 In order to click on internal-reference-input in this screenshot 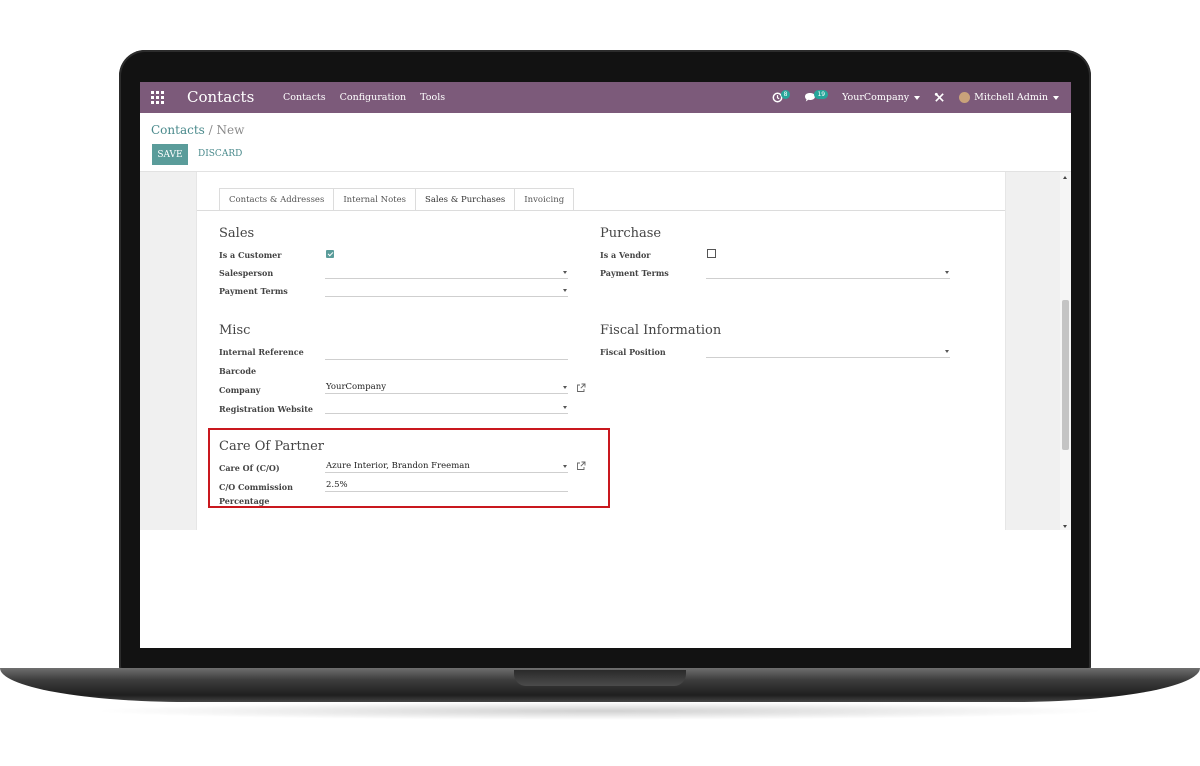, I will do `click(446, 353)`.